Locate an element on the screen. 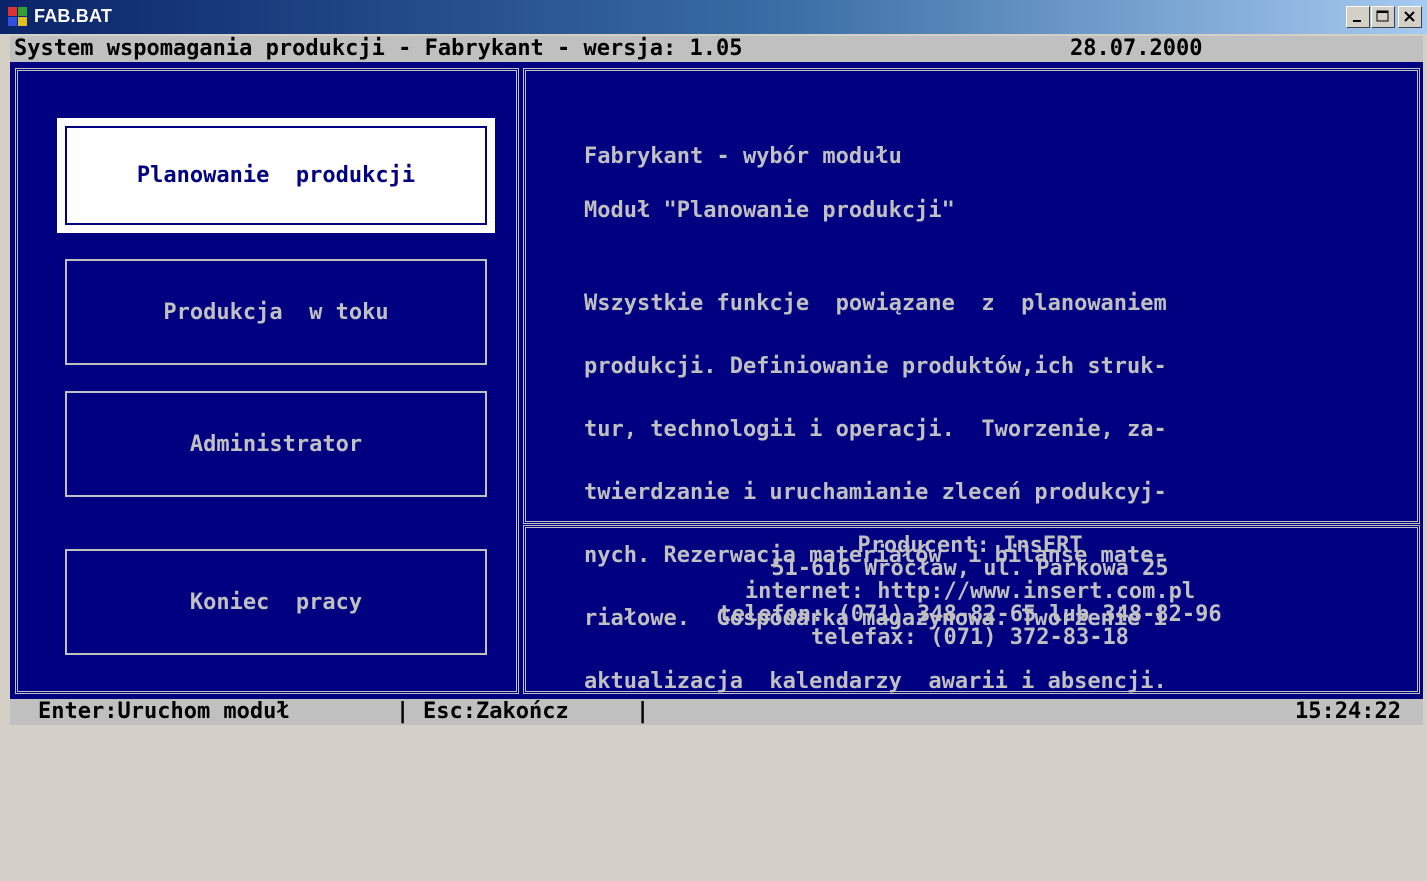 The height and width of the screenshot is (881, 1427). esc-hint: Esc:Zakończ is located at coordinates (496, 711).